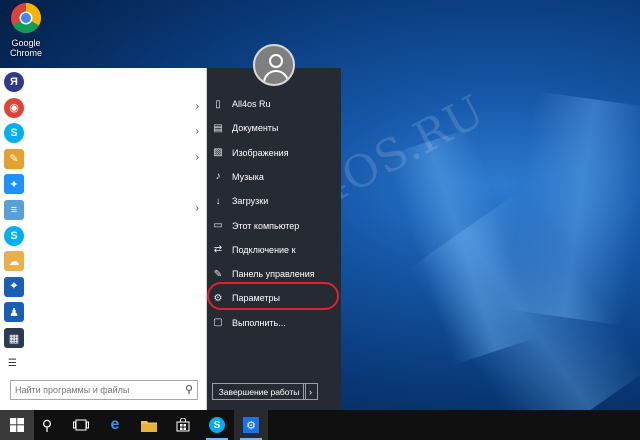  Describe the element at coordinates (264, 249) in the screenshot. I see `start-place-label: Подключение к` at that location.